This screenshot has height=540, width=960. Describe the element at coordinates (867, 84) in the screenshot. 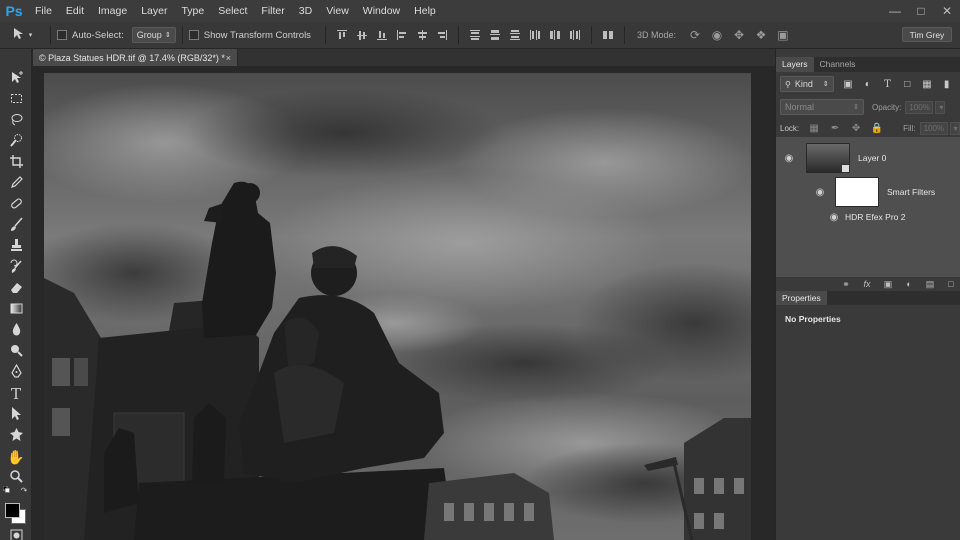

I see `filter-adjustment-icon: ◐` at that location.